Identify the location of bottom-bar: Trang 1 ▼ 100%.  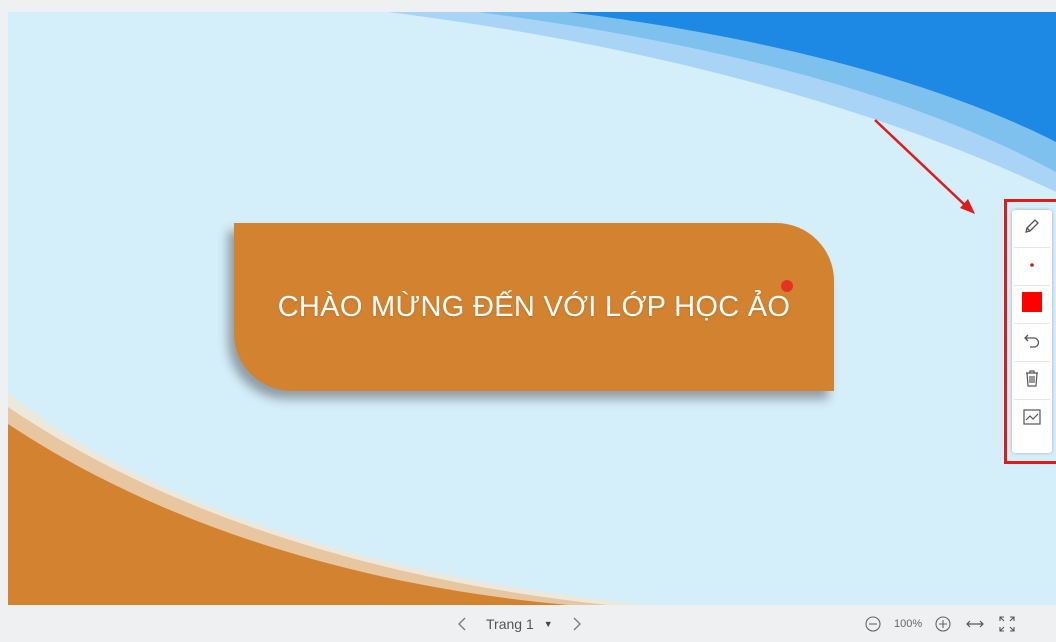
(528, 623).